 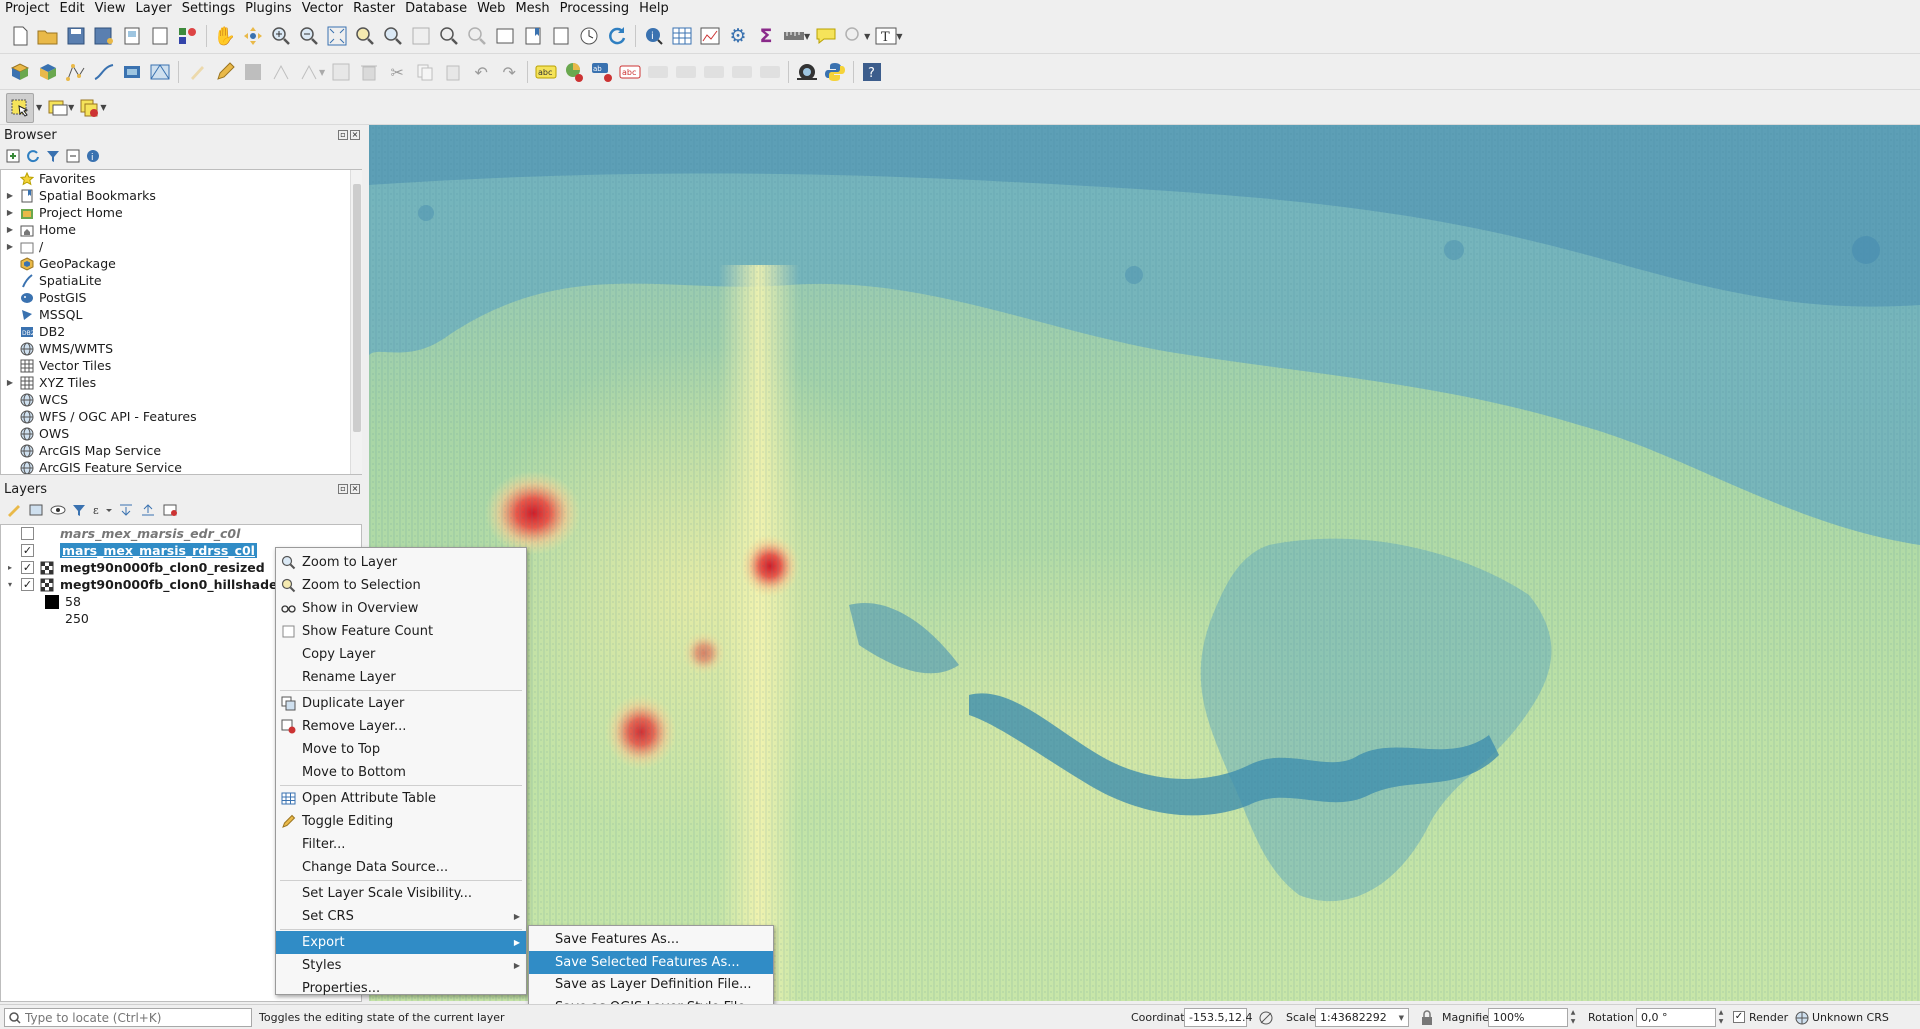 I want to click on menu-item-zoom-to-selection: Zoom to Selection, so click(x=401, y=585).